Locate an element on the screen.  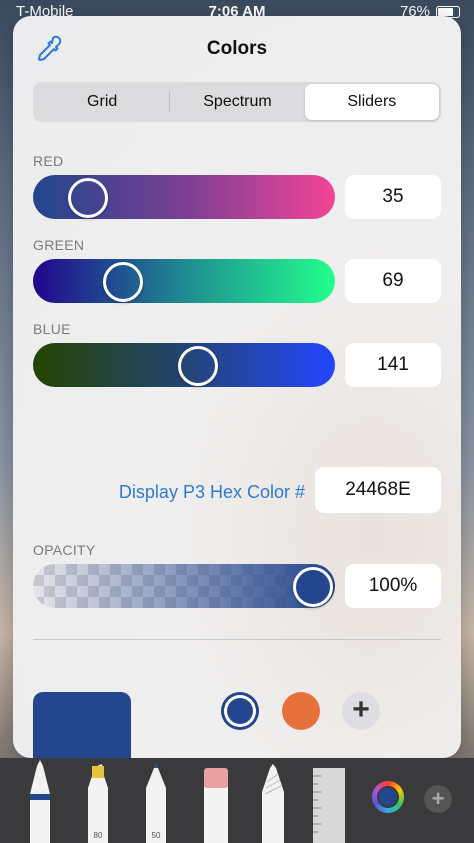
popover-title: Colors is located at coordinates (237, 48).